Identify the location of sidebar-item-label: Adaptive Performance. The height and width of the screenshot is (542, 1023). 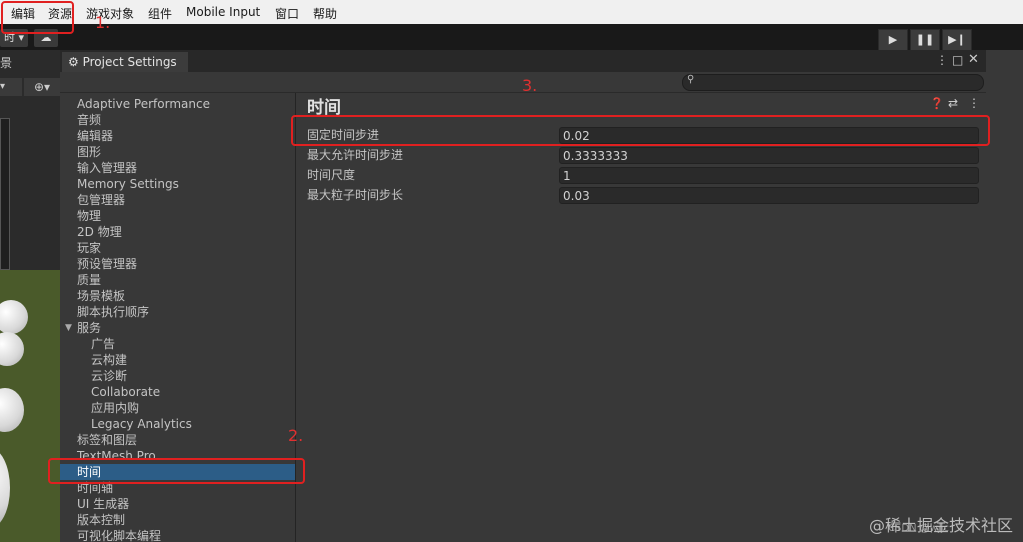
(143, 104).